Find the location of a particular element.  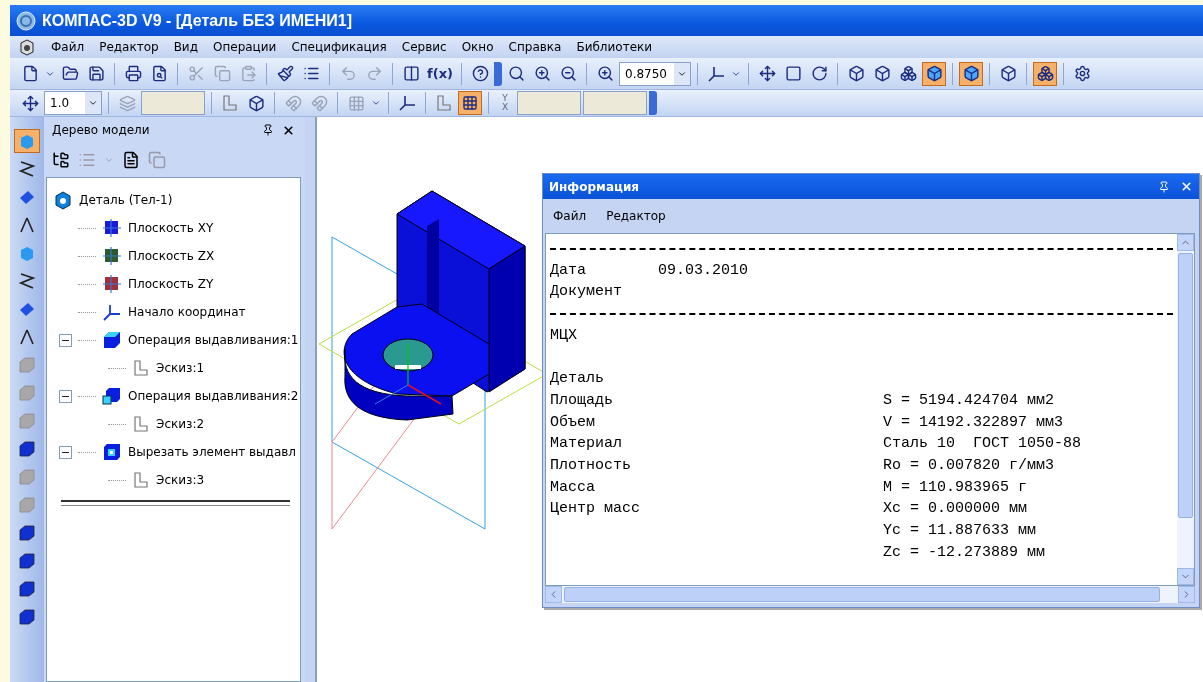

snap-button is located at coordinates (470, 103).